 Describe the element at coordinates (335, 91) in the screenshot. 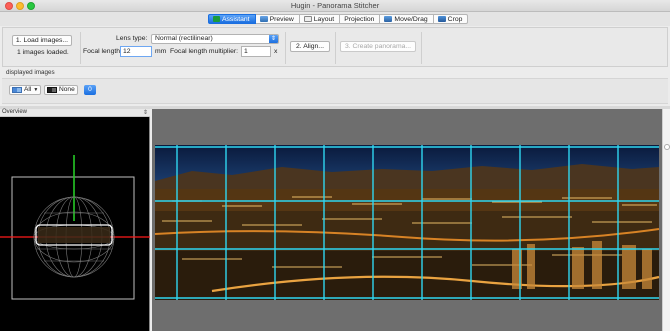

I see `displayed-images-bar: All ▼ None 0` at that location.